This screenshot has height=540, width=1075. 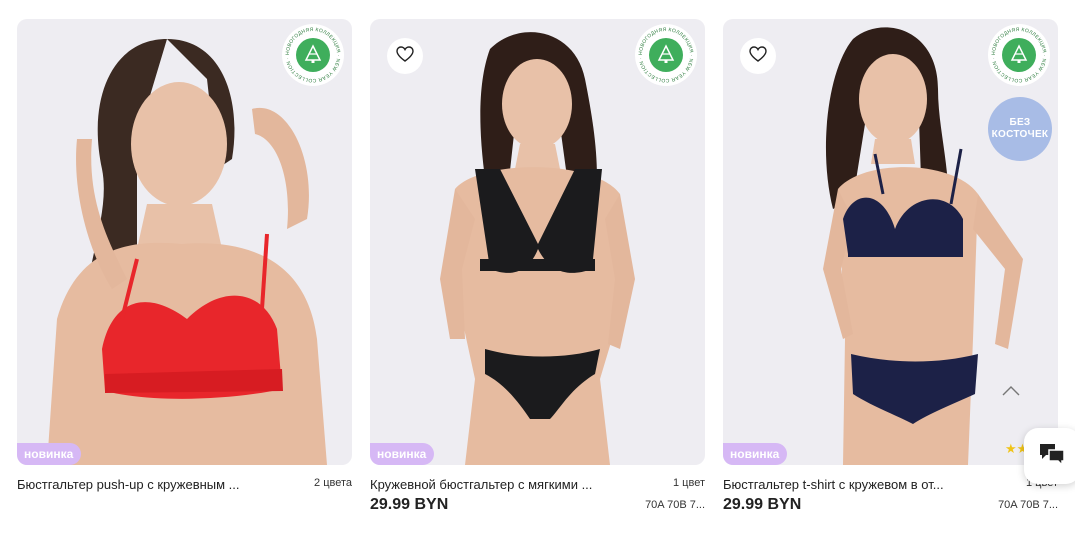 I want to click on no-underwire-label: БЕЗ КОСТОЧЕК, so click(x=1020, y=128).